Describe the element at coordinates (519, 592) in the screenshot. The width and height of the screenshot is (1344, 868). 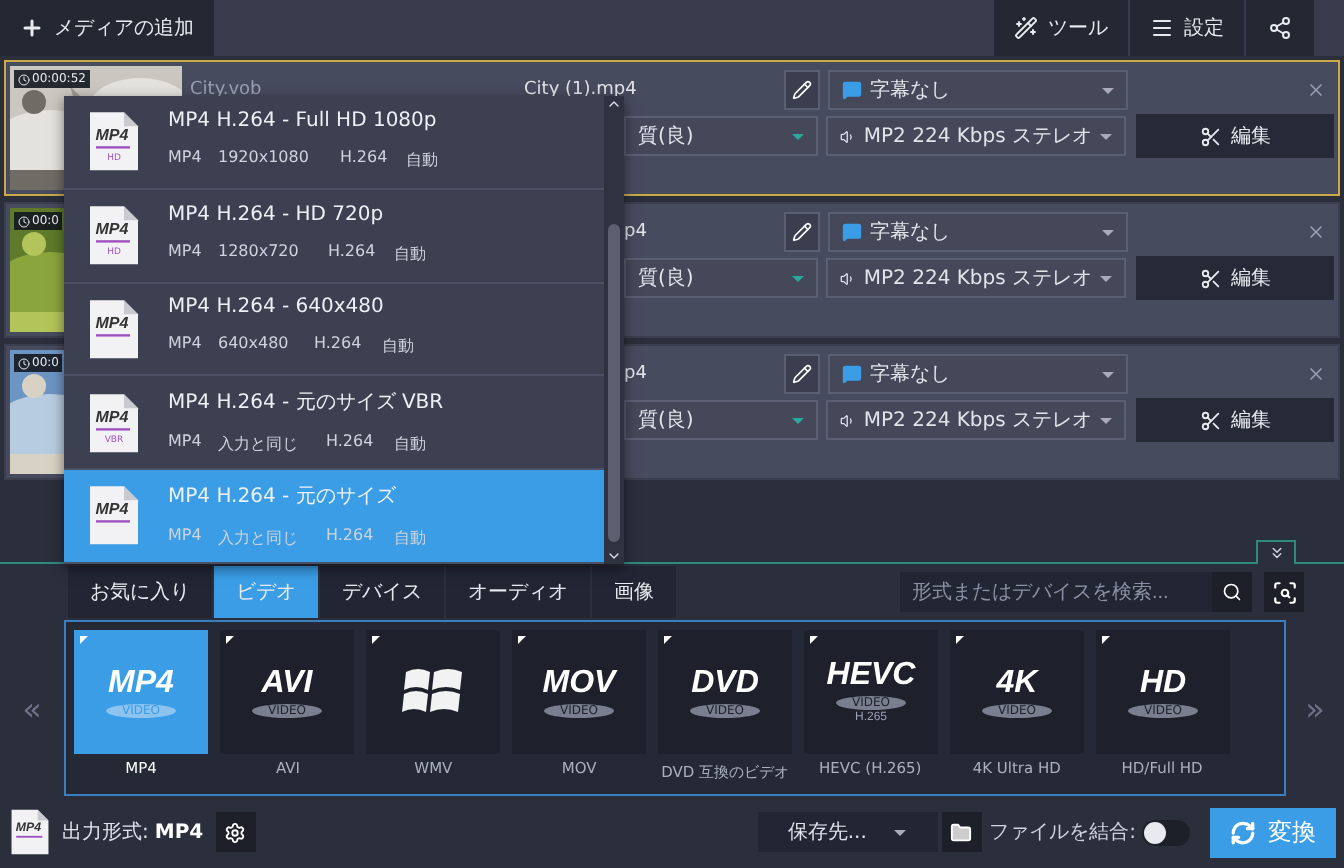
I see `format-tab: オーディオ` at that location.